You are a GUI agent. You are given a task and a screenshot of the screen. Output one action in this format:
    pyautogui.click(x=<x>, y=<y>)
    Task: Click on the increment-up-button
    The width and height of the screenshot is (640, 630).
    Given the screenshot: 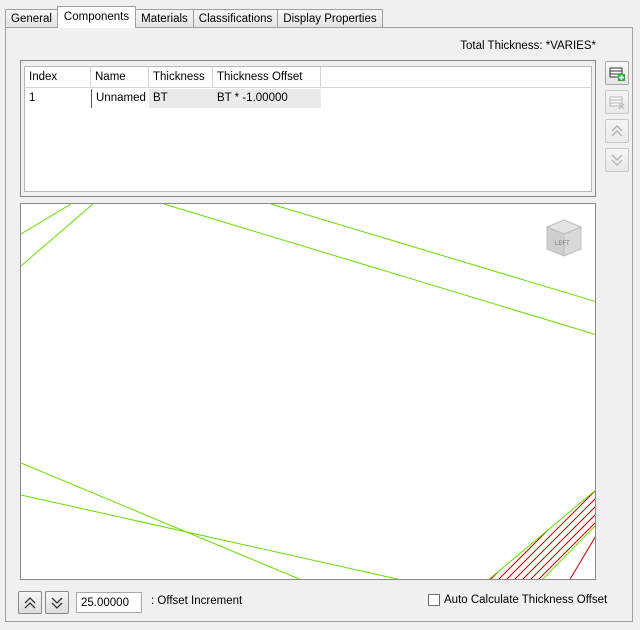 What is the action you would take?
    pyautogui.click(x=30, y=602)
    